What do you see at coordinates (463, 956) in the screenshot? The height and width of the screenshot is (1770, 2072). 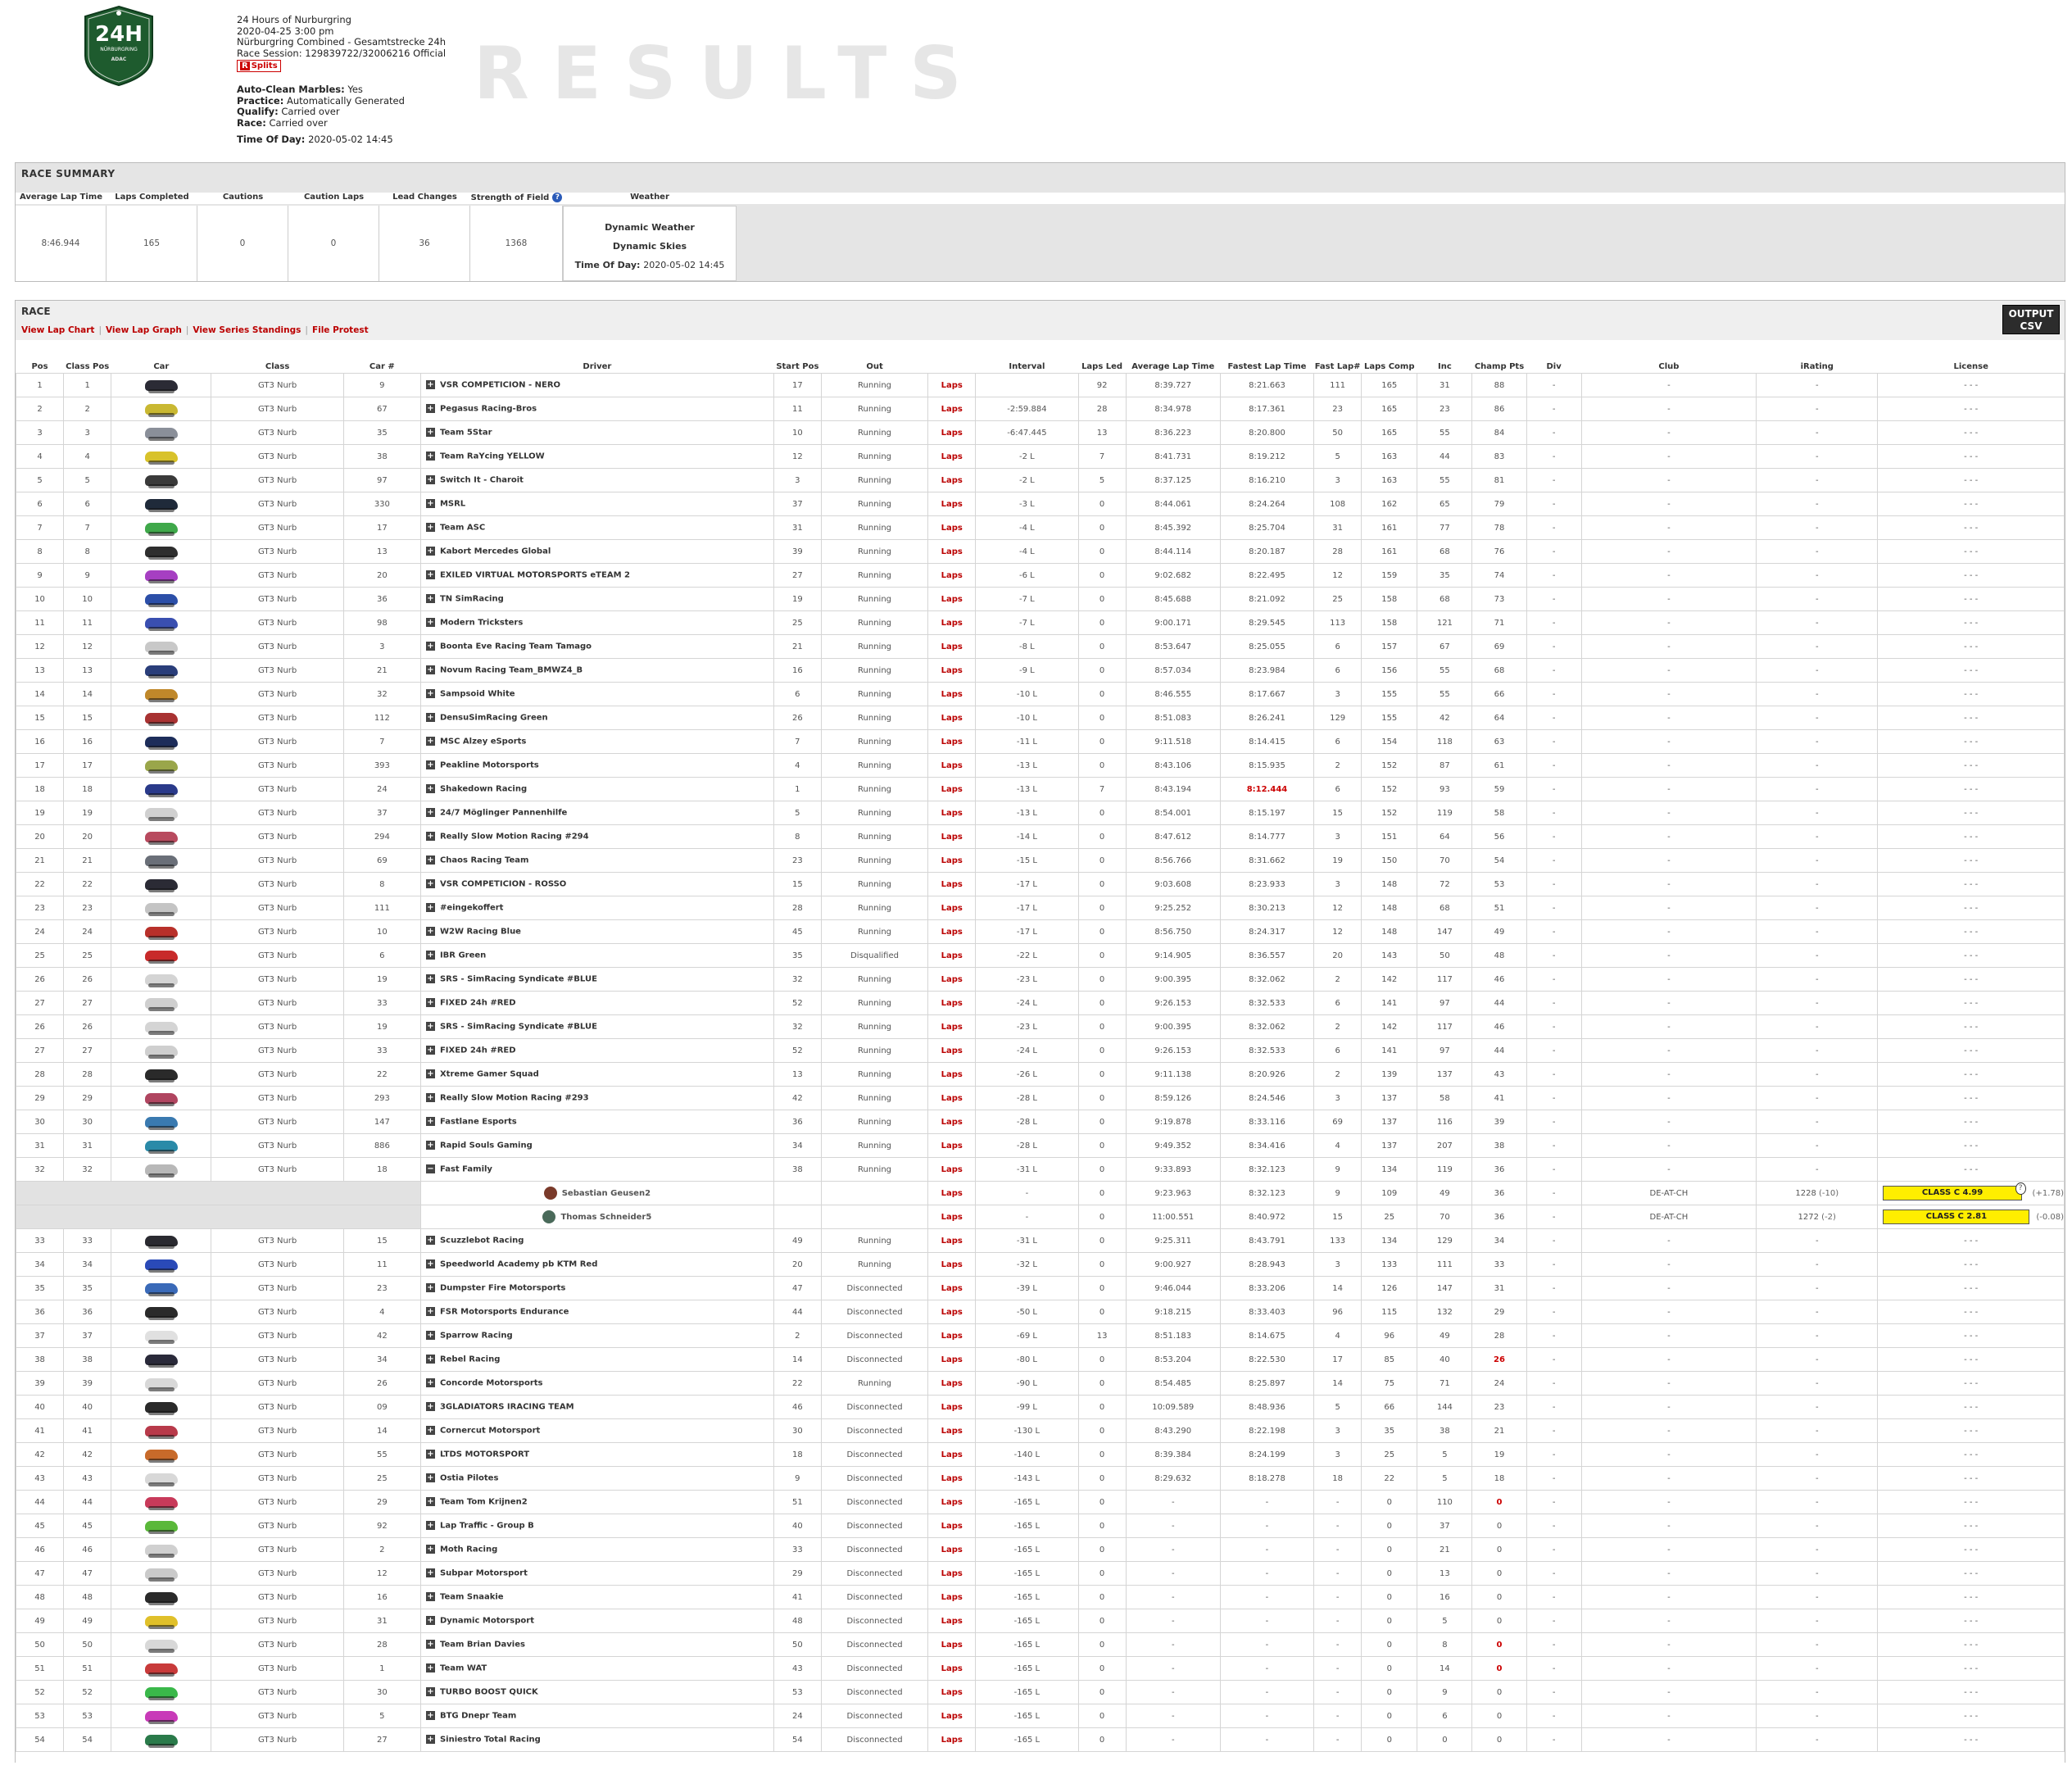 I see `team-name-link: IBR Green` at bounding box center [463, 956].